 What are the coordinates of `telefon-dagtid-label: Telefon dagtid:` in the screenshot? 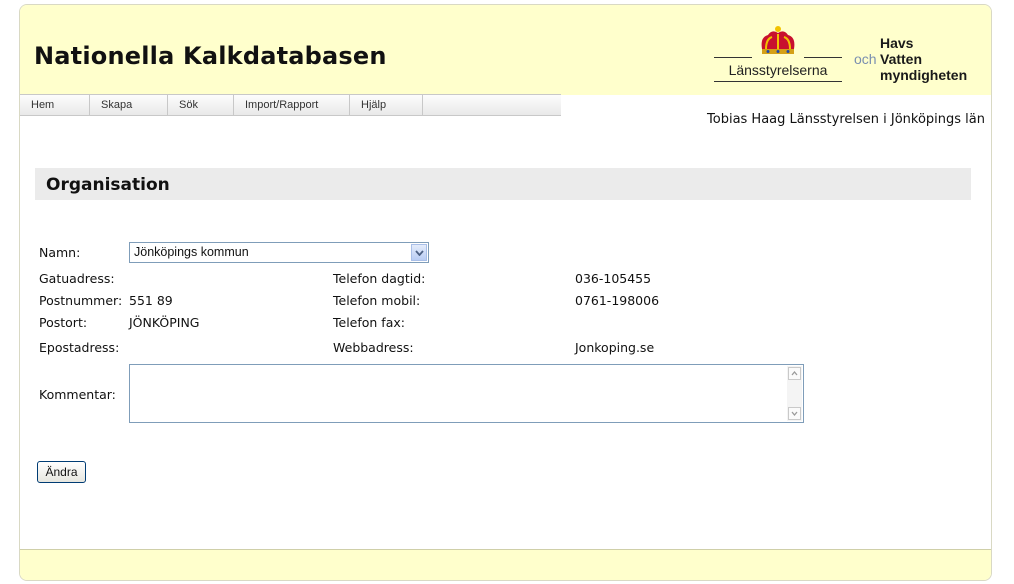 It's located at (379, 278).